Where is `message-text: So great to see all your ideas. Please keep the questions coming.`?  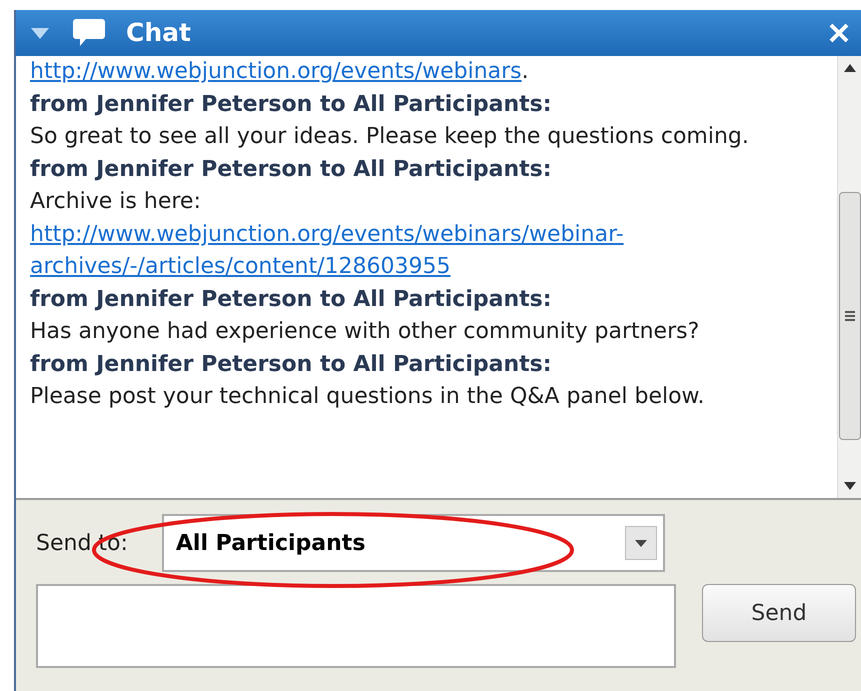
message-text: So great to see all your ideas. Please keep the questions coming. is located at coordinates (390, 137).